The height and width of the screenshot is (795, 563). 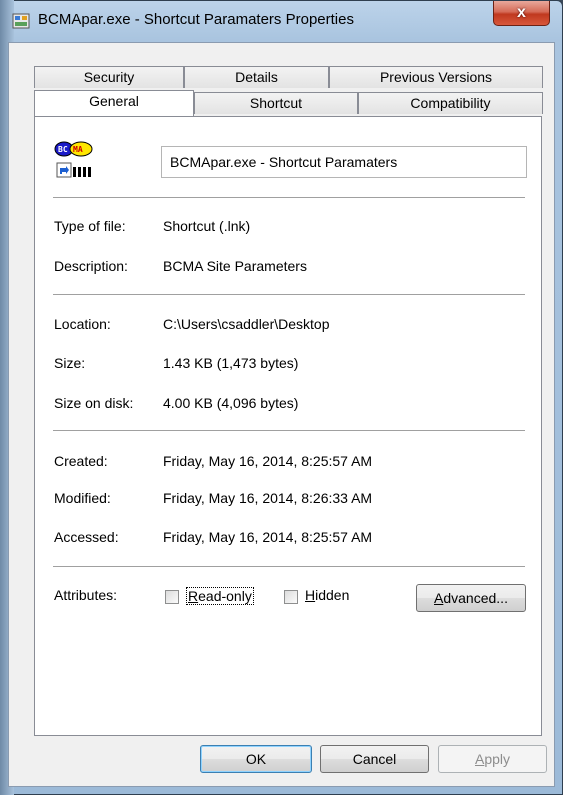 What do you see at coordinates (374, 759) in the screenshot?
I see `cancel-button: Cancel` at bounding box center [374, 759].